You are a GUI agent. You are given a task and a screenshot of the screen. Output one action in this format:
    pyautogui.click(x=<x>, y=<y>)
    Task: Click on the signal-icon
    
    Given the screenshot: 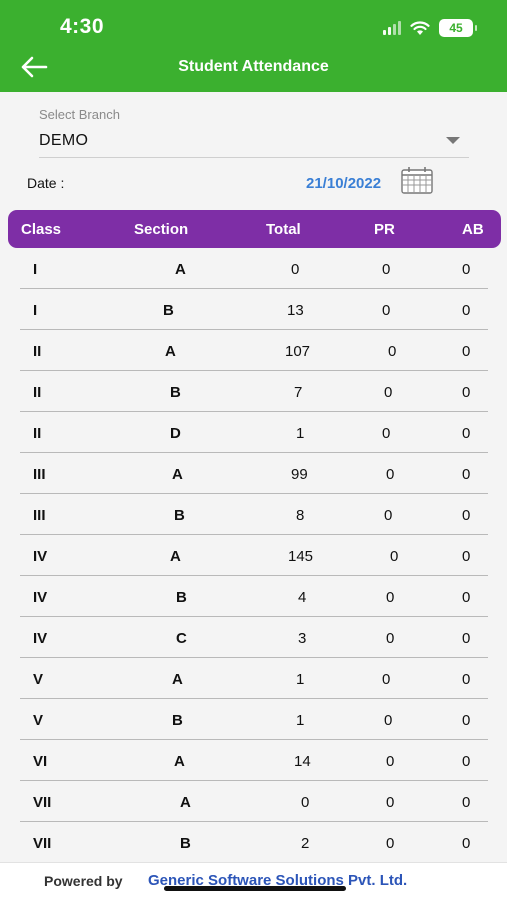 What is the action you would take?
    pyautogui.click(x=392, y=28)
    